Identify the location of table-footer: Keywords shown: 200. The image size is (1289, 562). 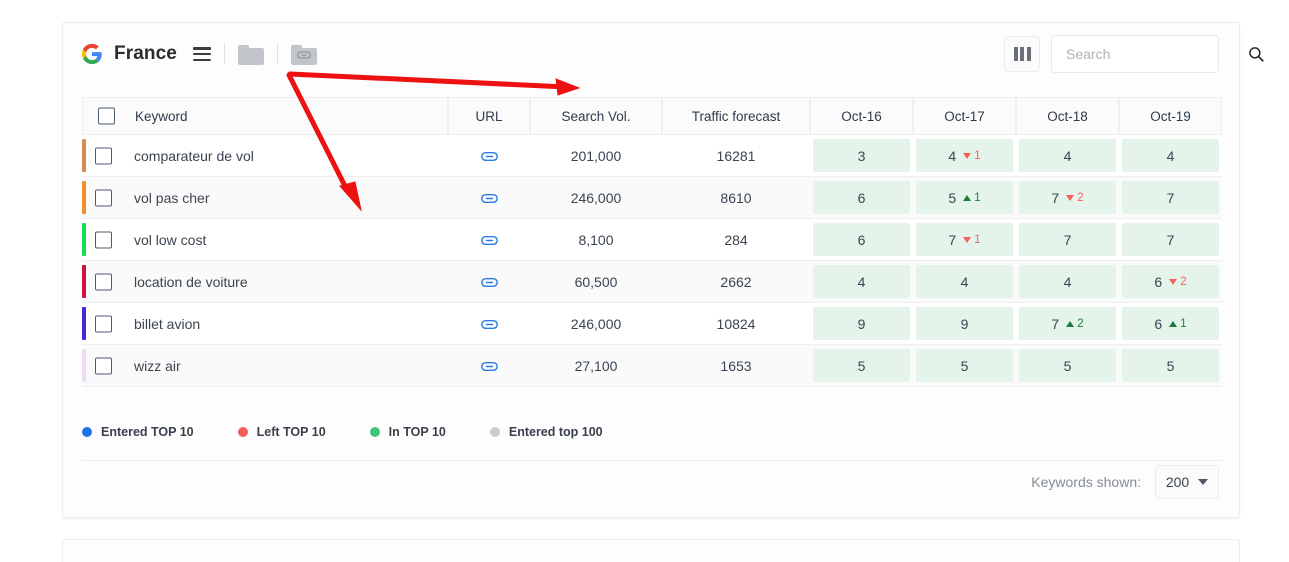
(1125, 482).